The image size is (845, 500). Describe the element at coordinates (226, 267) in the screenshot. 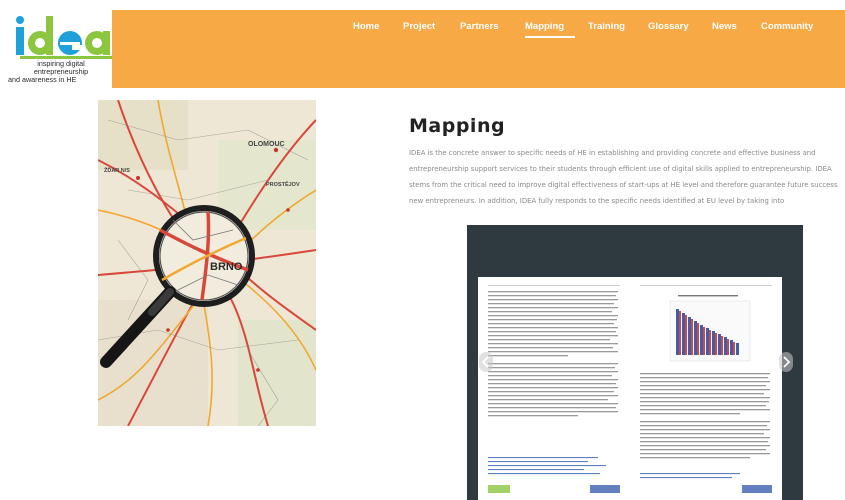

I see `map-label: BRNO` at that location.